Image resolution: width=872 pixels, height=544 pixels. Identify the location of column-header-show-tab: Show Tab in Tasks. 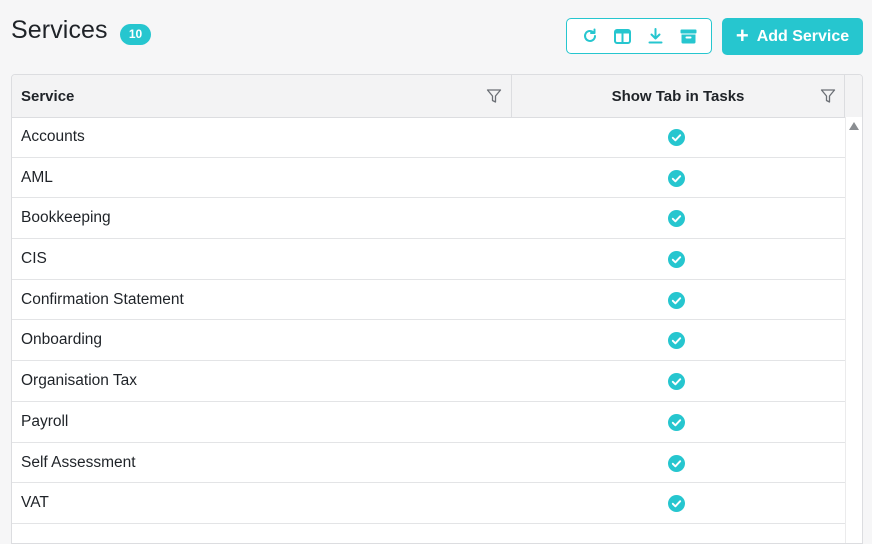
(678, 96).